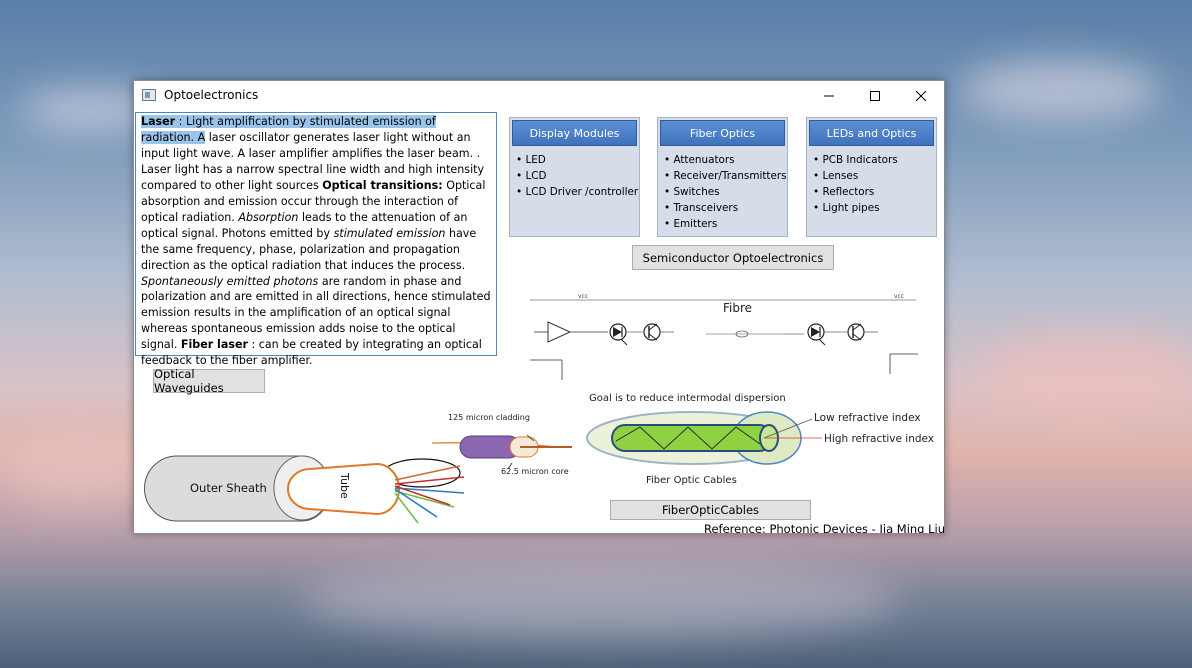 Image resolution: width=1192 pixels, height=668 pixels. Describe the element at coordinates (158, 121) in the screenshot. I see `laser-term: Laser` at that location.